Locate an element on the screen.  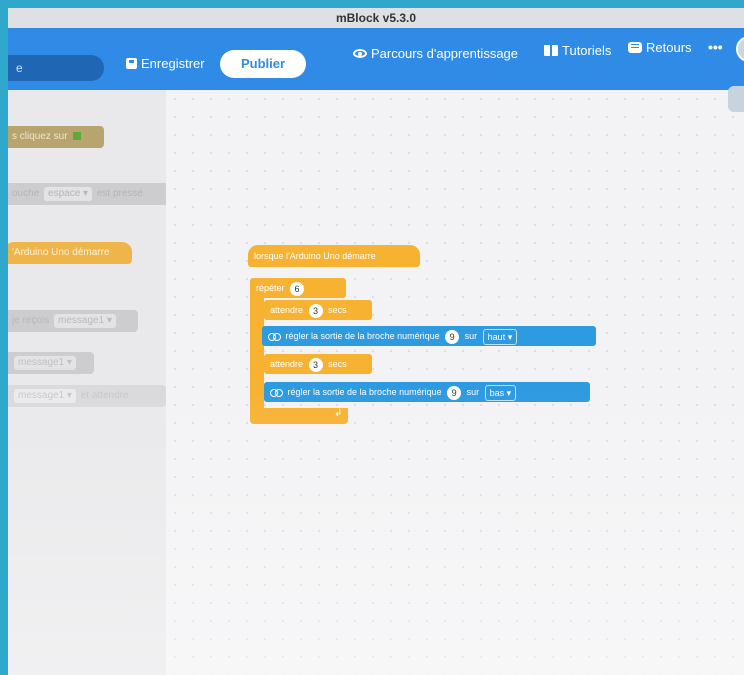
palette-block-broadcast-and-wait: message1 ▾ et attendre is located at coordinates (87, 396).